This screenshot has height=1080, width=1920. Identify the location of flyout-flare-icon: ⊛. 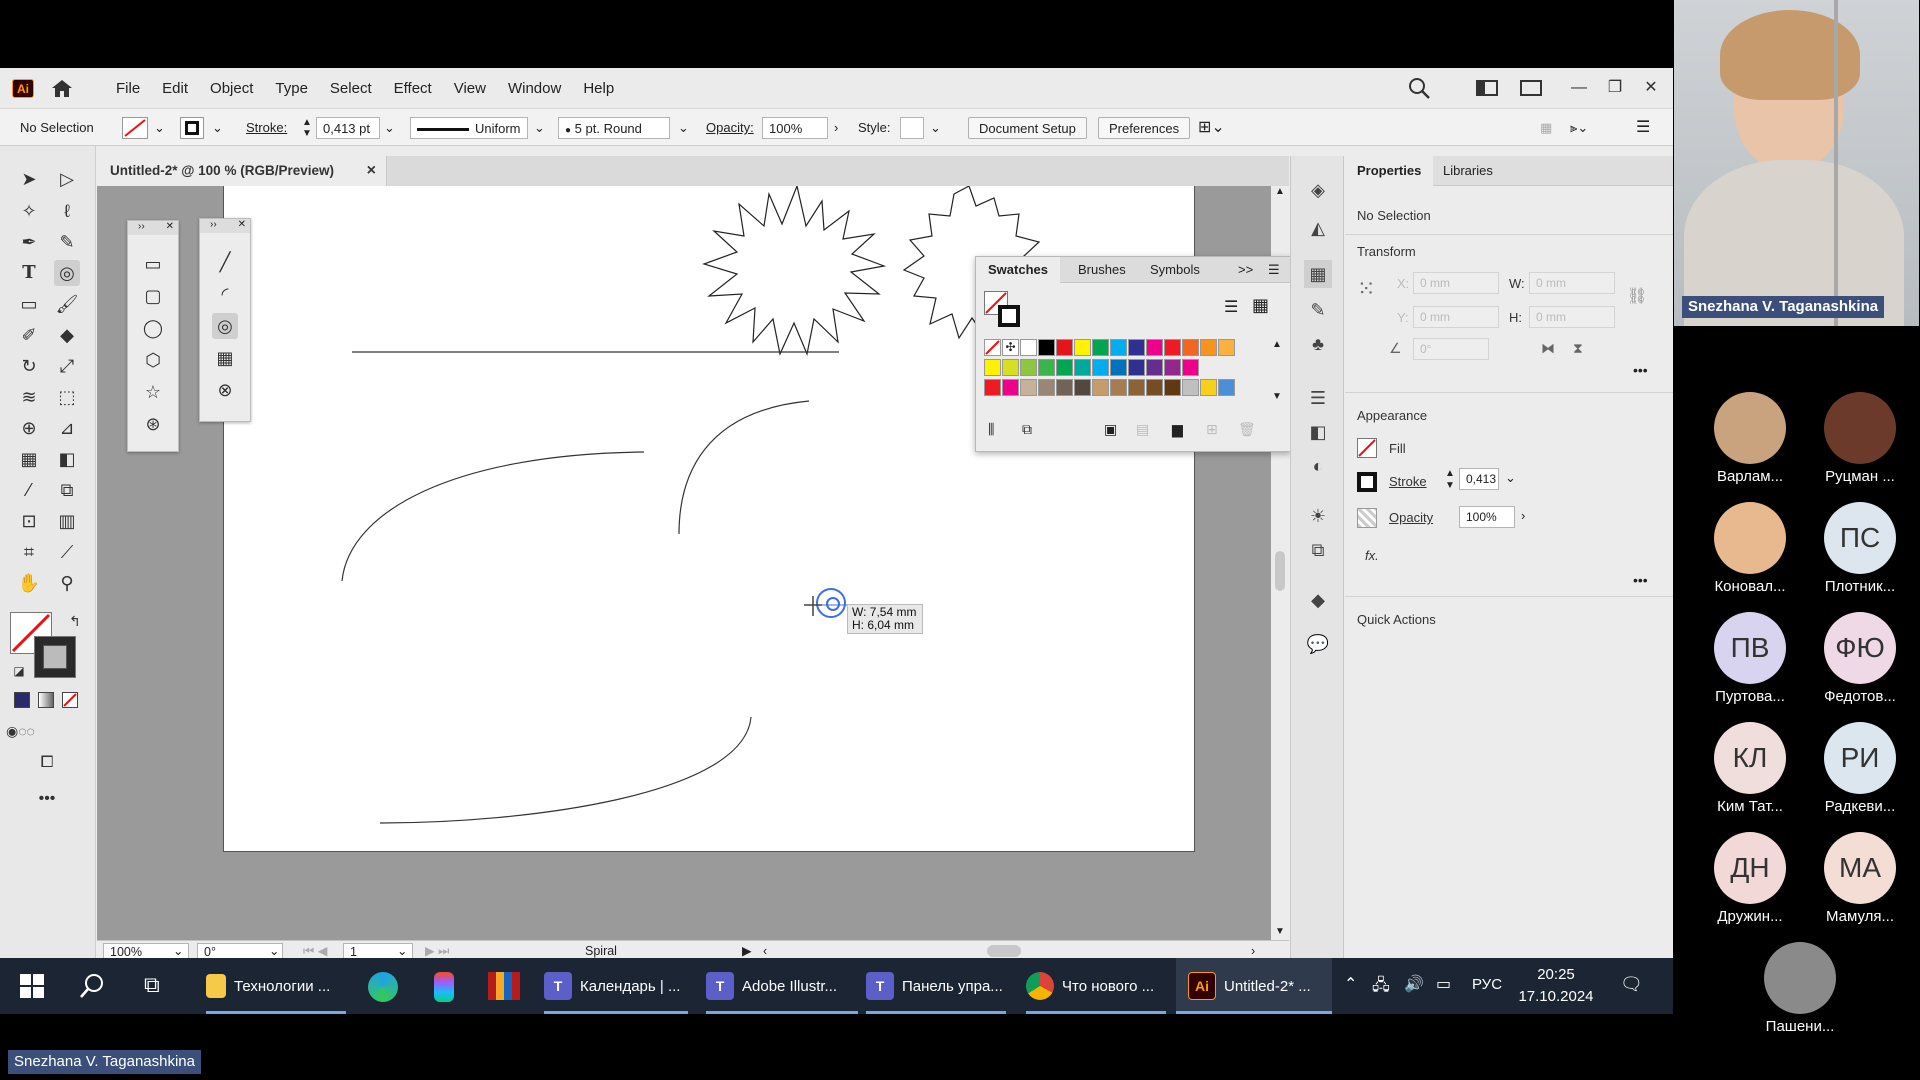
(153, 424).